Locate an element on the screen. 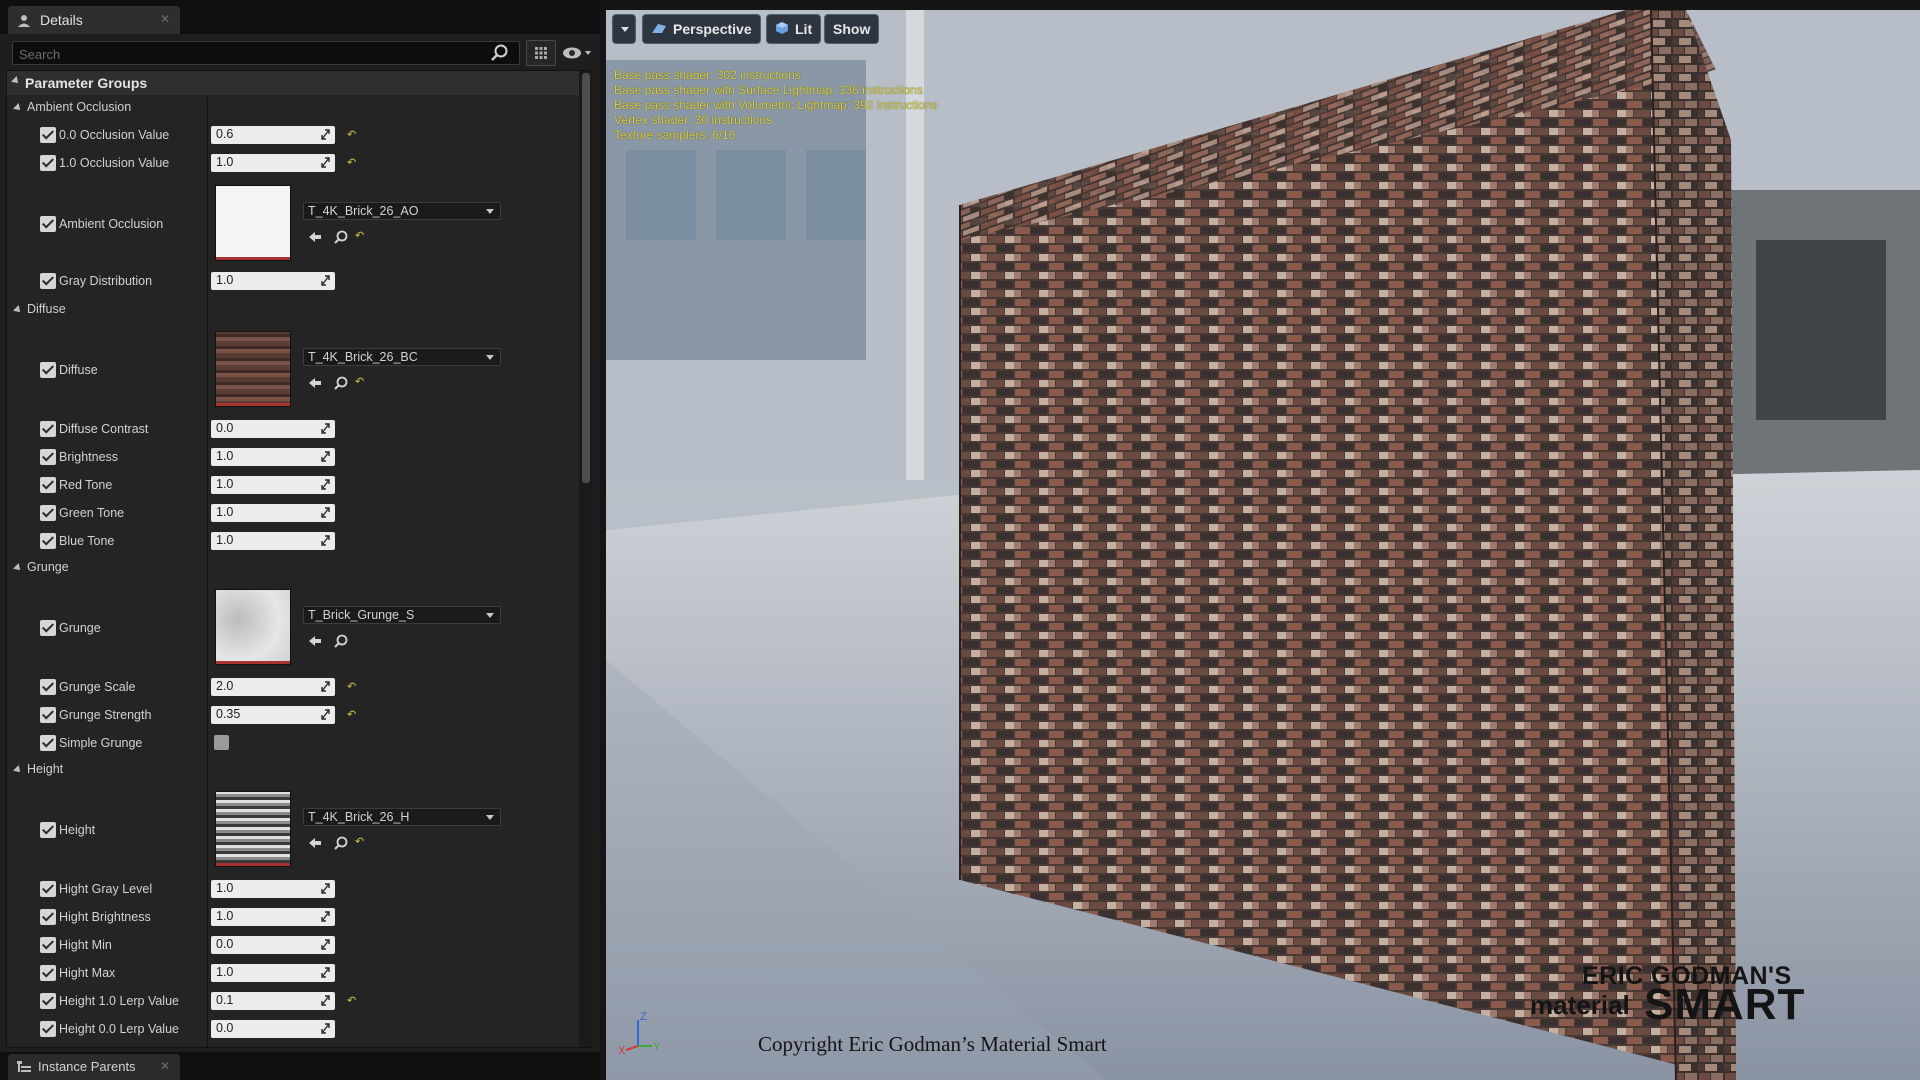 Image resolution: width=1920 pixels, height=1080 pixels. param-value-field: 0.35 is located at coordinates (273, 715).